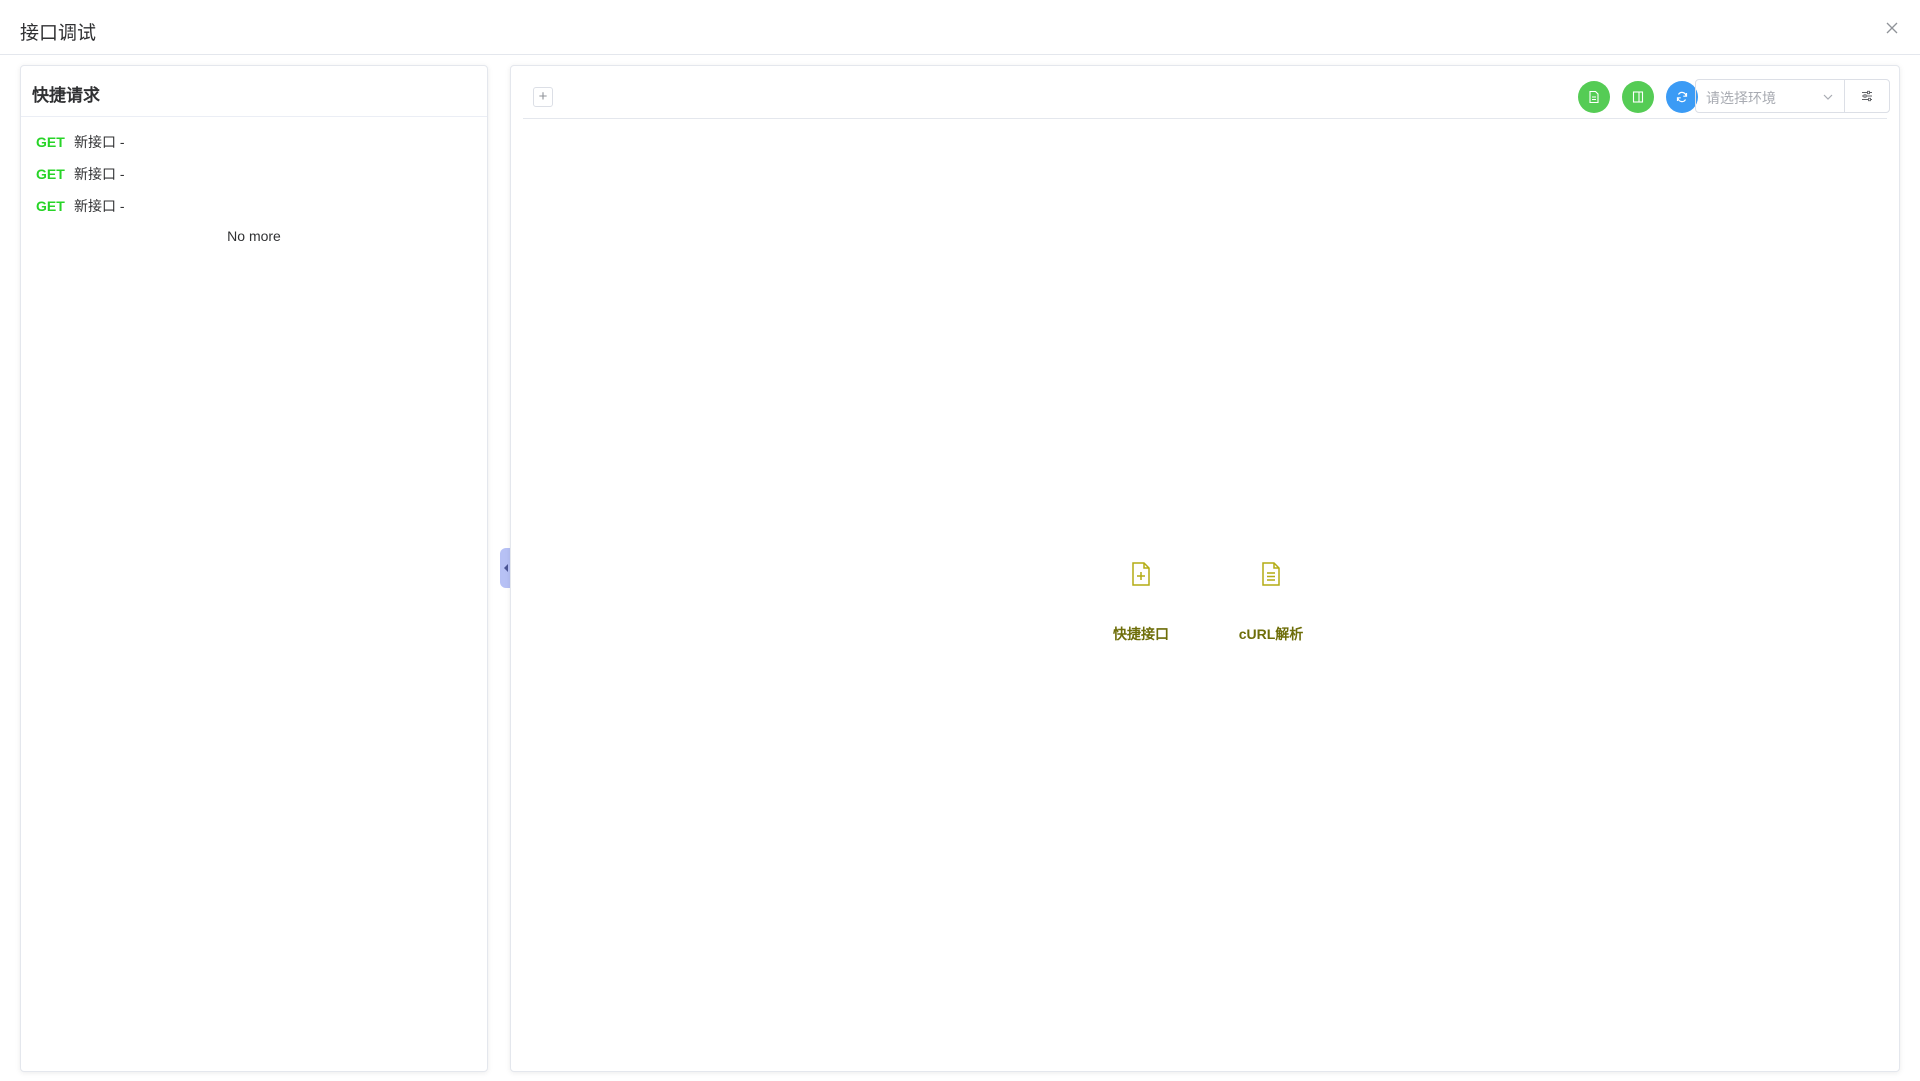 The height and width of the screenshot is (1081, 1920). I want to click on environment-select: 请选择环境, so click(1770, 96).